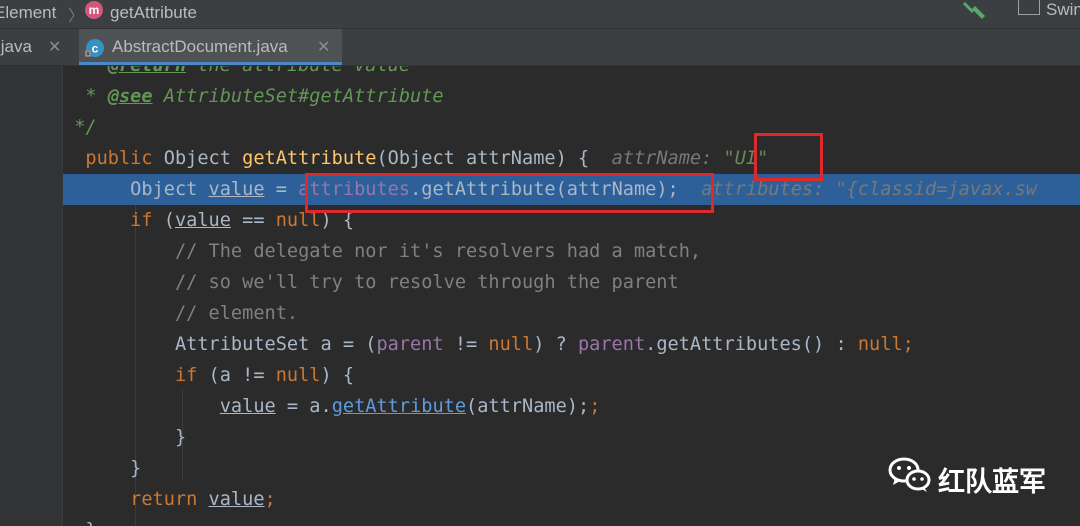 The image size is (1080, 526). What do you see at coordinates (909, 474) in the screenshot?
I see `wechat-icon` at bounding box center [909, 474].